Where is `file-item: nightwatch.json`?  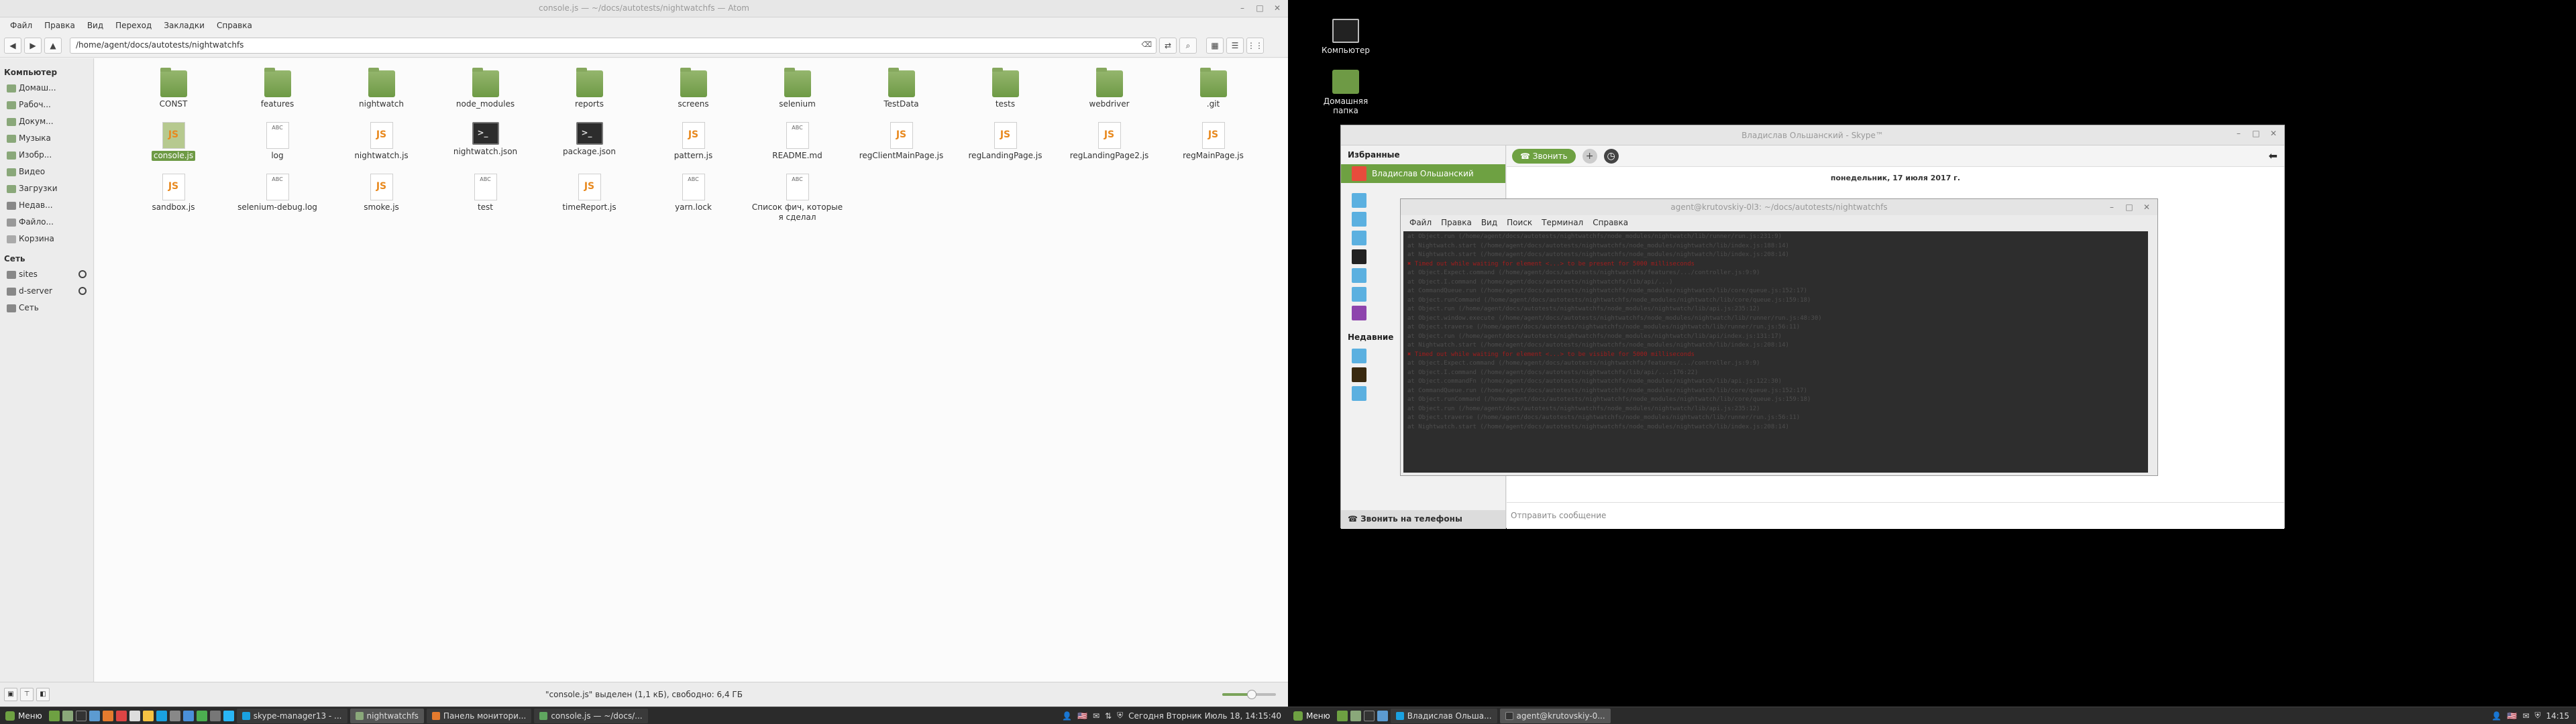
file-item: nightwatch.json is located at coordinates (485, 148).